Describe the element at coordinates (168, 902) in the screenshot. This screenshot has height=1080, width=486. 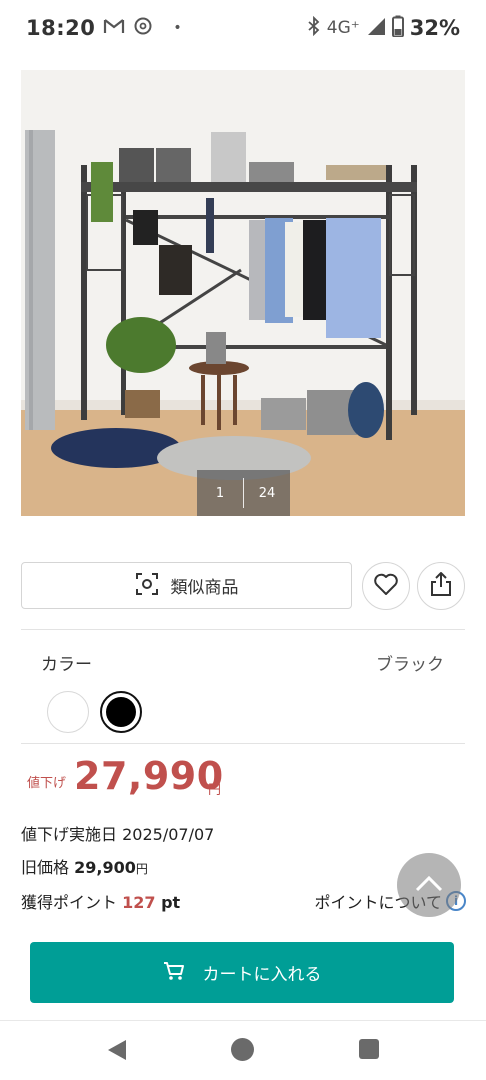
I see `points-unit: pt` at that location.